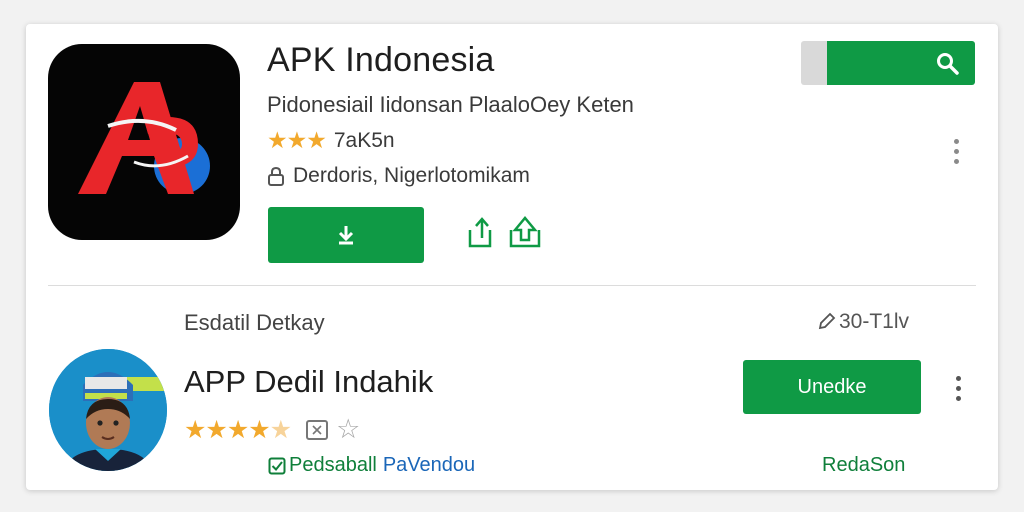 This screenshot has width=1024, height=512. Describe the element at coordinates (814, 63) in the screenshot. I see `search-input` at that location.